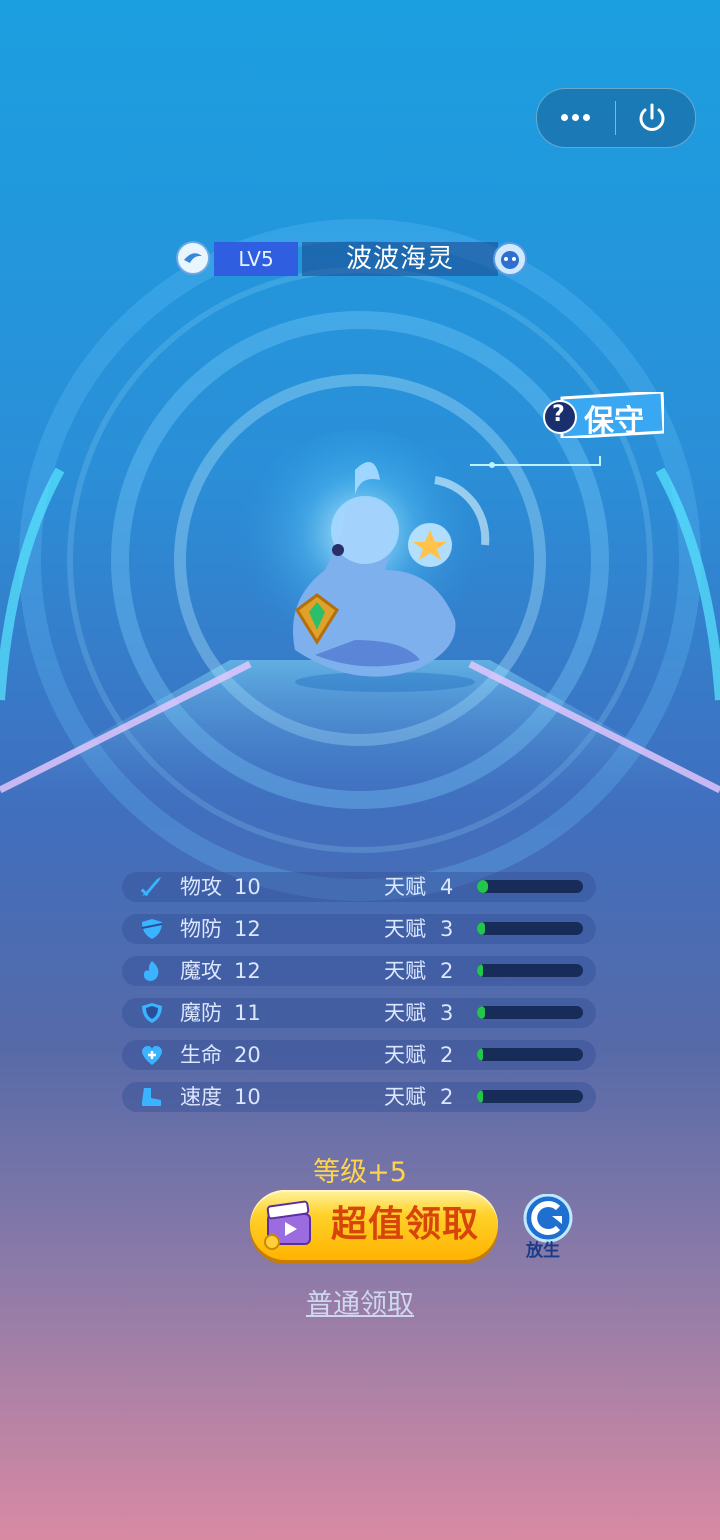 The image size is (720, 1540). Describe the element at coordinates (548, 1227) in the screenshot. I see `release-button: 放生` at that location.